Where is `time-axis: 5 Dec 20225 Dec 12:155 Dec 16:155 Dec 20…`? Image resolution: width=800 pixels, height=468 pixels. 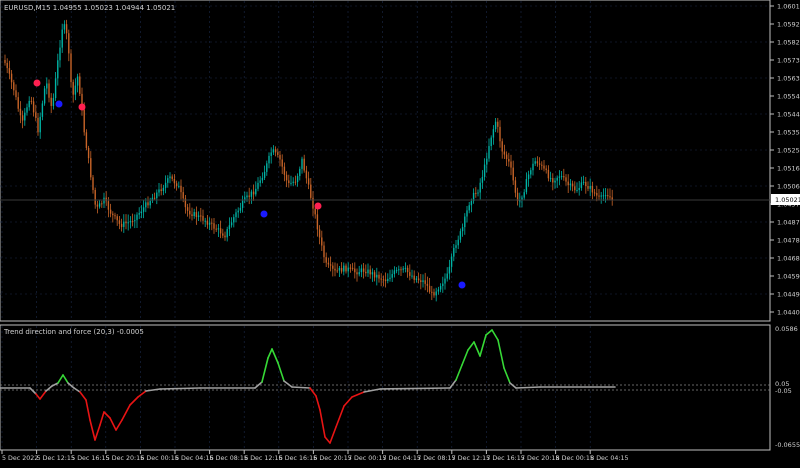 time-axis: 5 Dec 20225 Dec 12:155 Dec 16:155 Dec 20… is located at coordinates (315, 456).